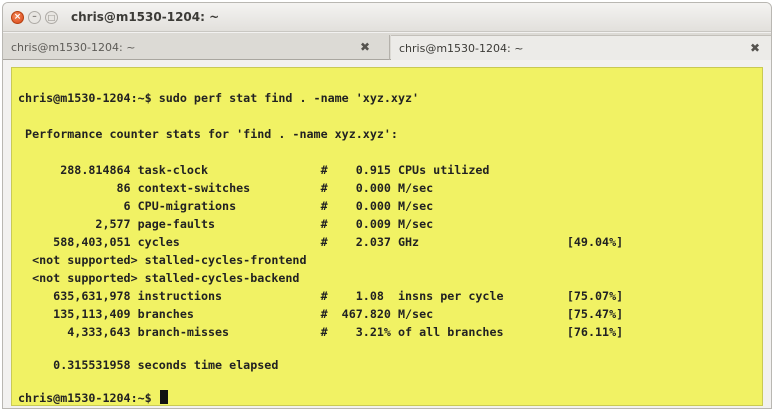 The height and width of the screenshot is (411, 774). I want to click on maximize-icon: □, so click(51, 17).